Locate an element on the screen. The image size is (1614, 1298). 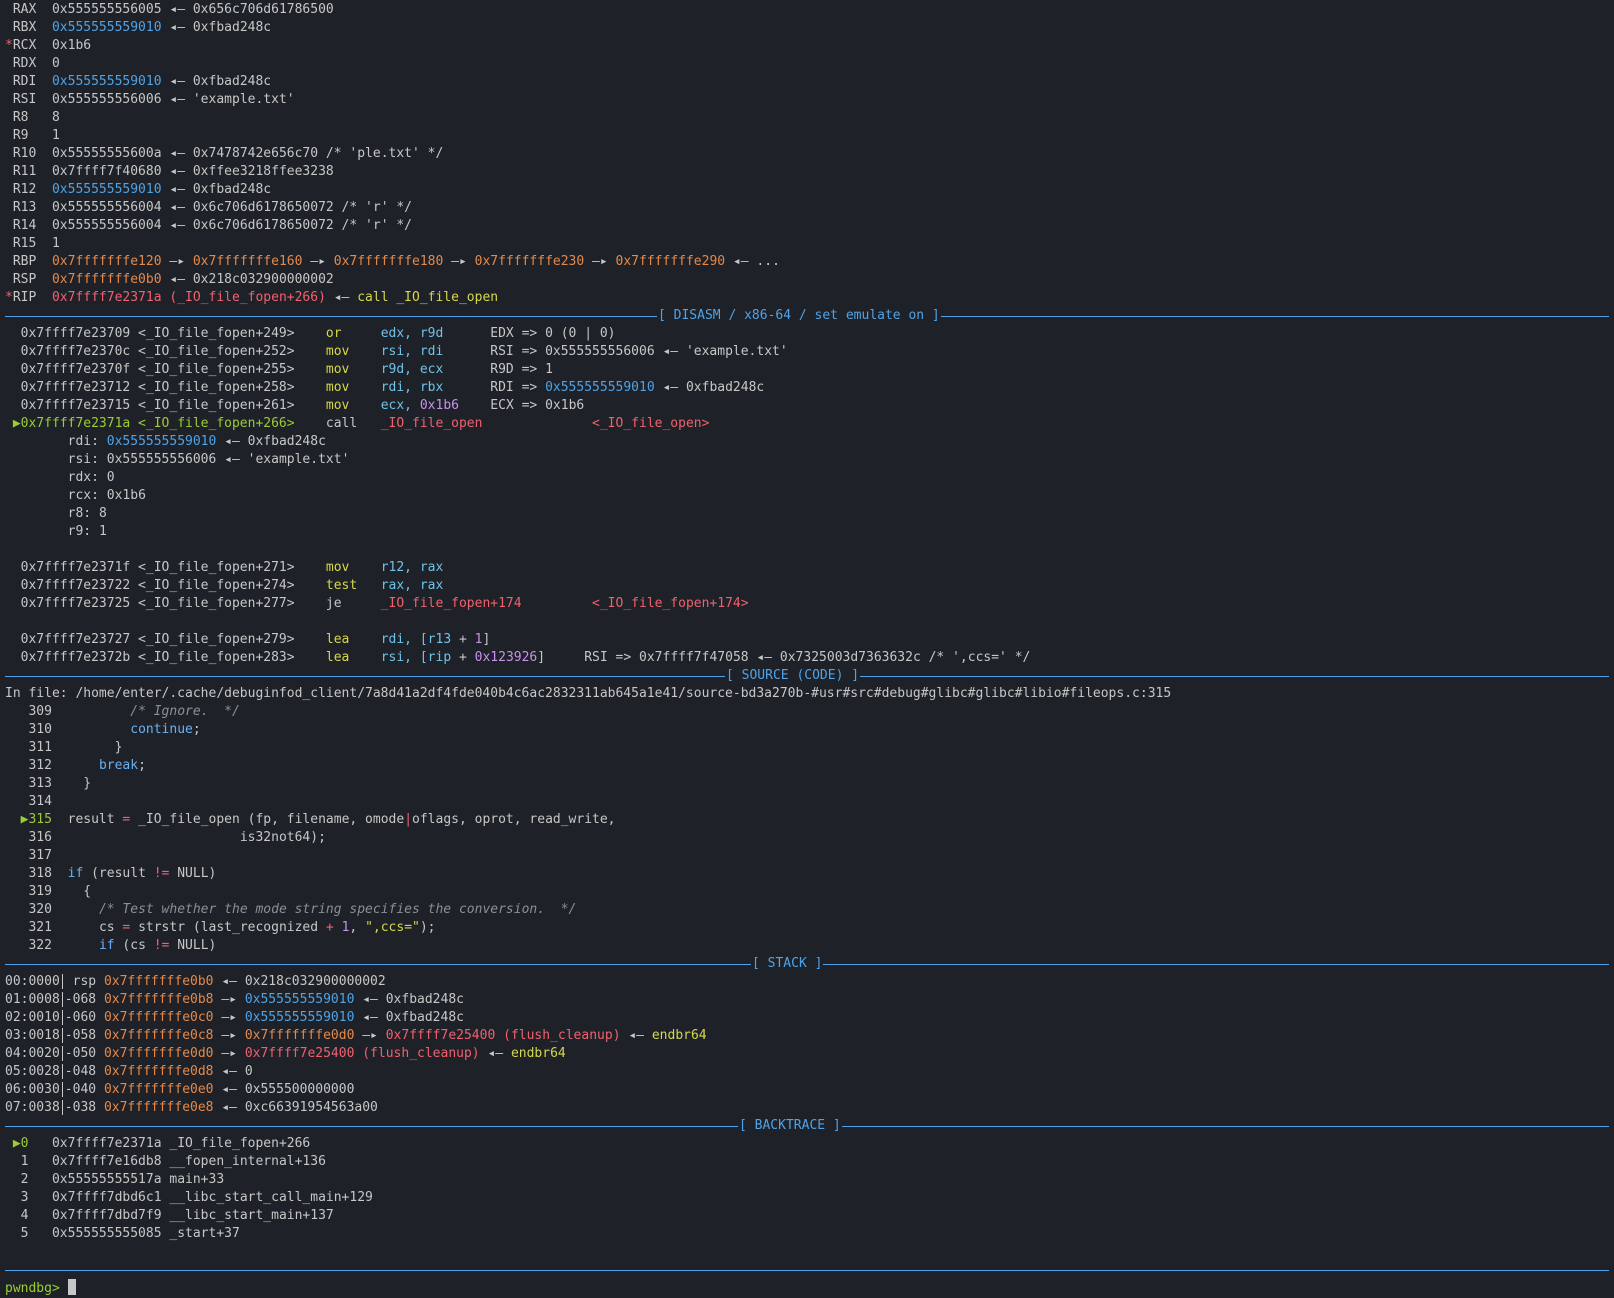
backtrace-frame: 2 0x55555555517a main+33 is located at coordinates (807, 1180).